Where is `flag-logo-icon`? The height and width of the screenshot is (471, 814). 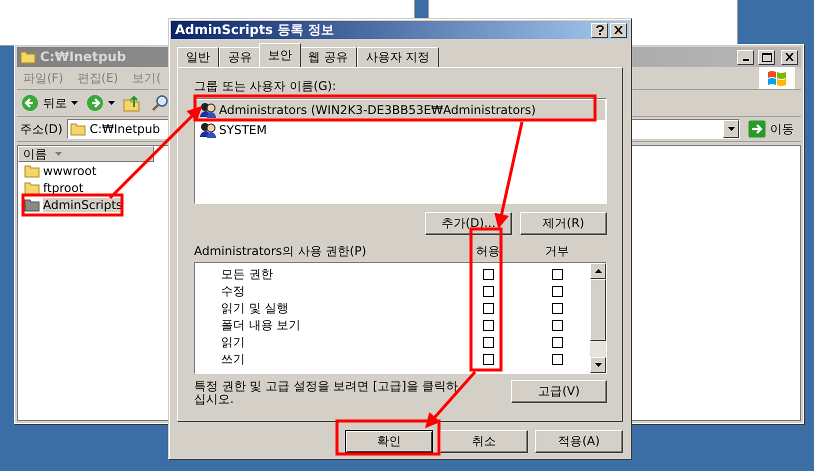 flag-logo-icon is located at coordinates (777, 78).